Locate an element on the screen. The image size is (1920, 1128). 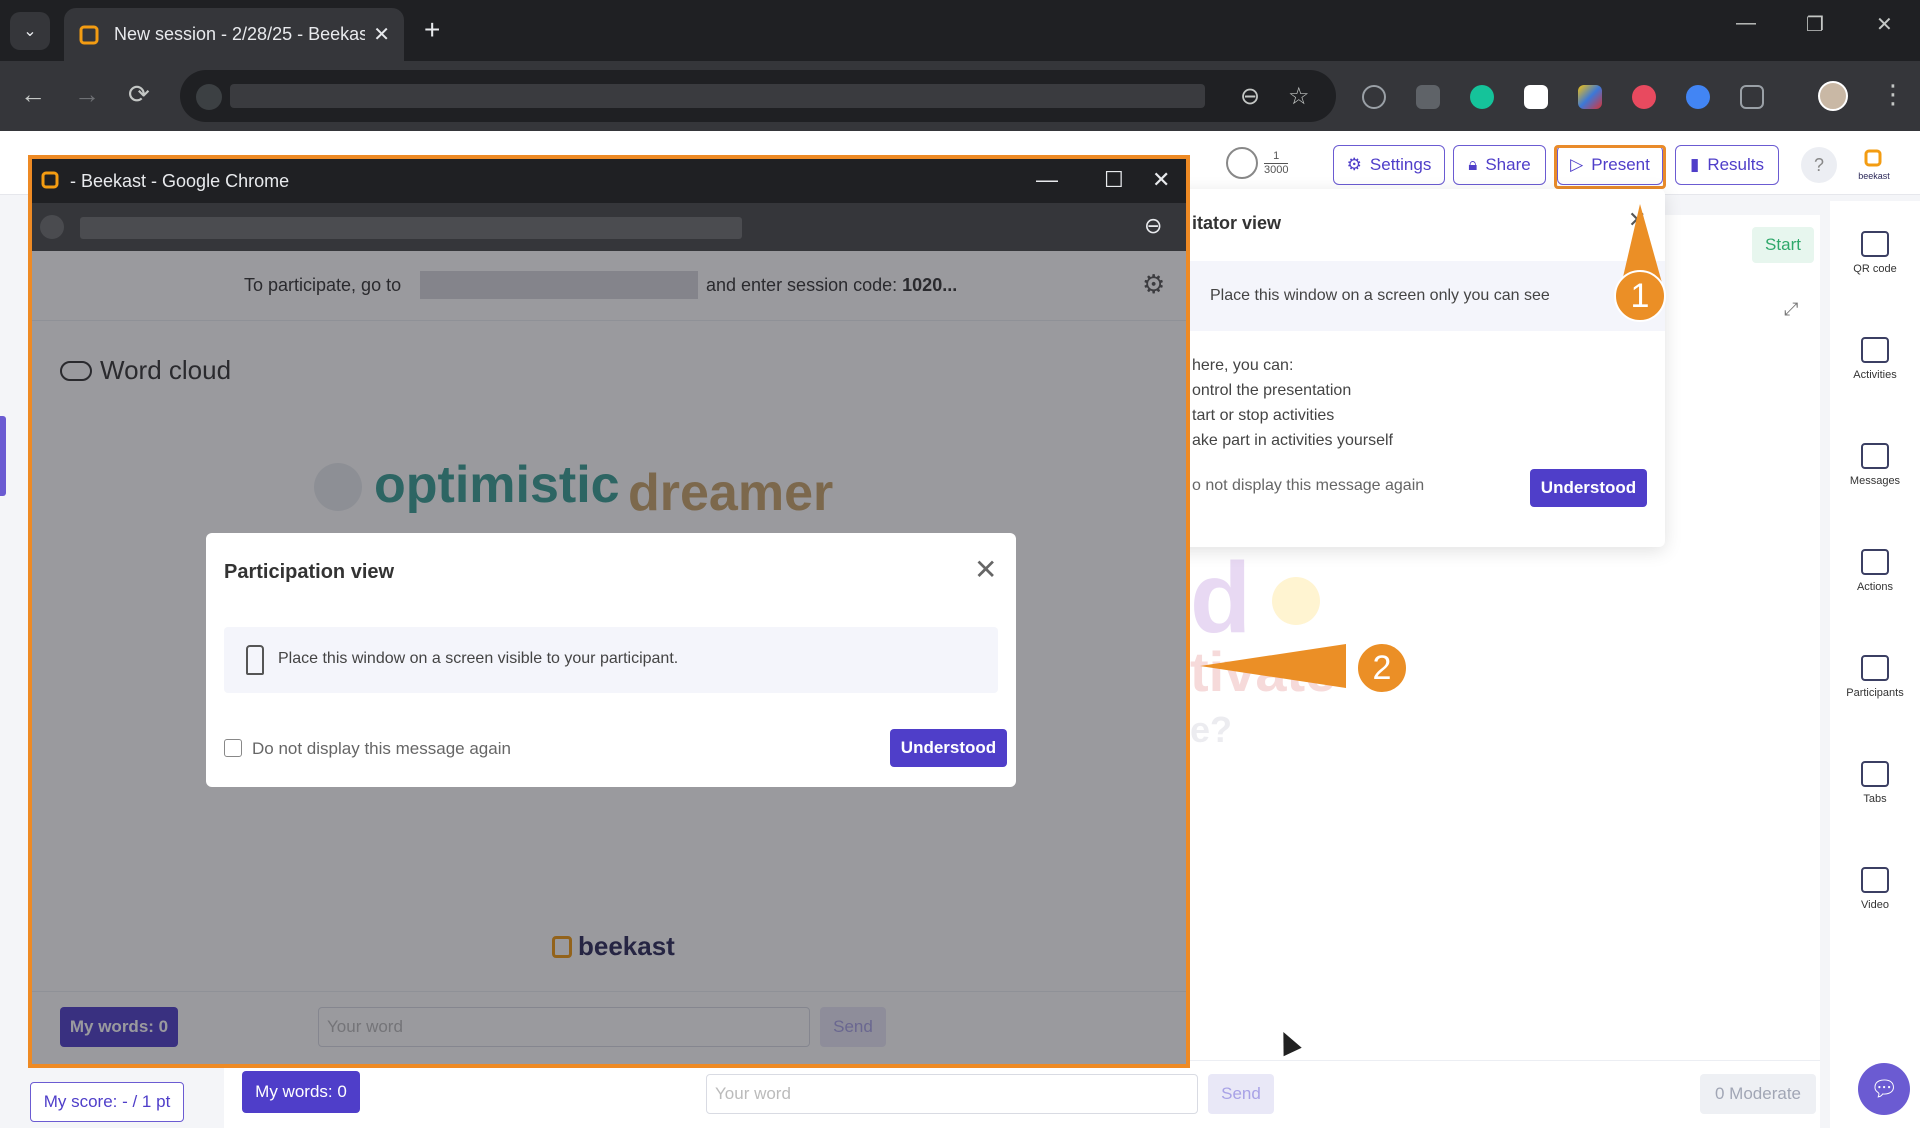
popup-address-bar: ⊖ is located at coordinates (609, 227).